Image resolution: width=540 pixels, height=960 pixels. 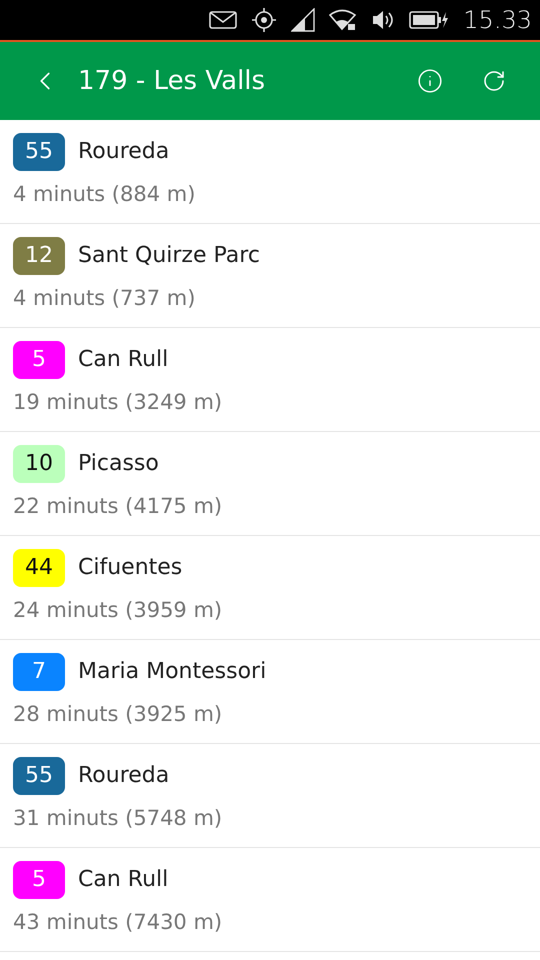 I want to click on battery-icon, so click(x=429, y=20).